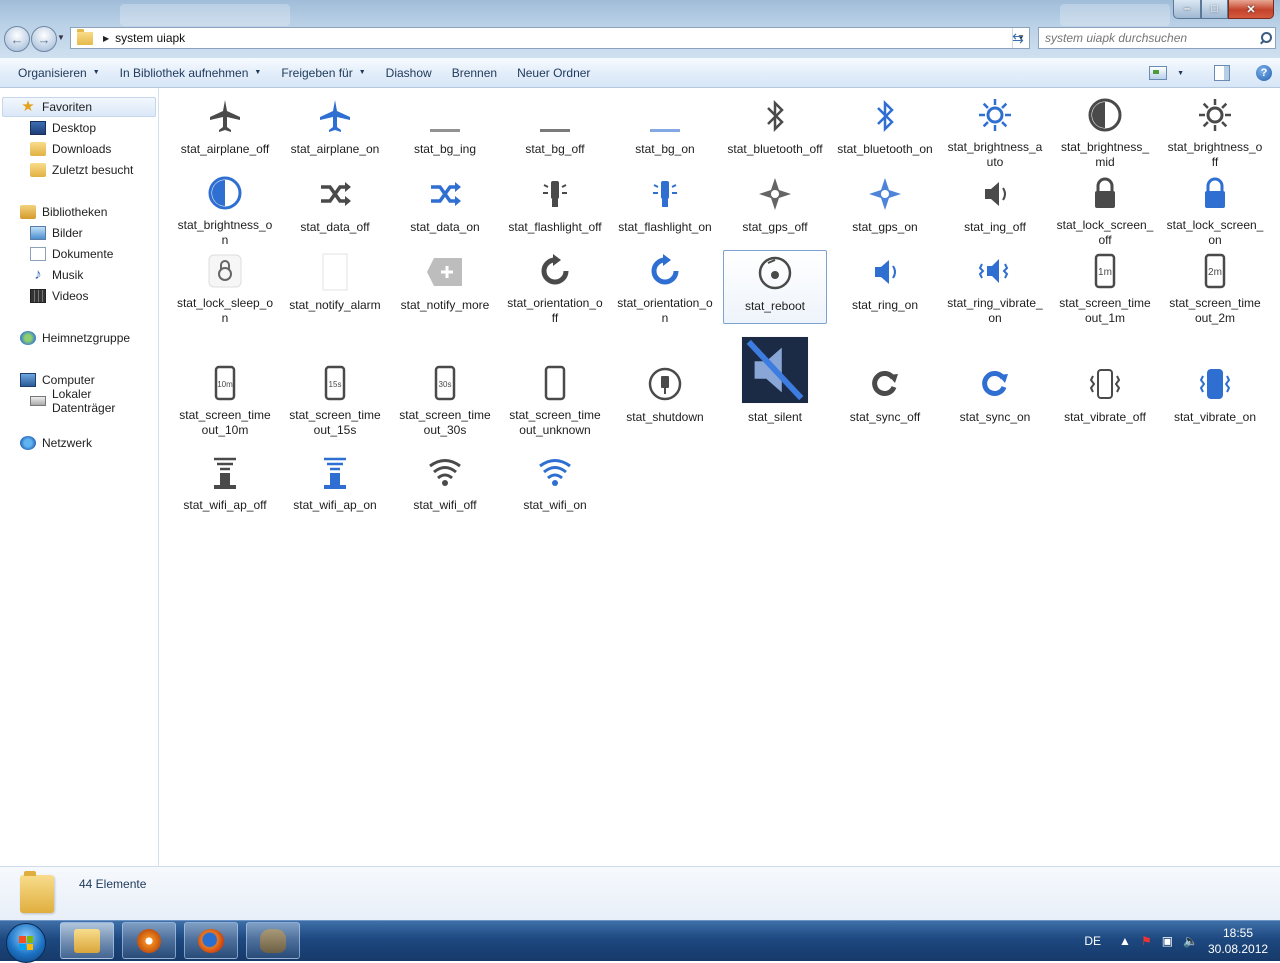  I want to click on network-icon: ▣, so click(1167, 941).